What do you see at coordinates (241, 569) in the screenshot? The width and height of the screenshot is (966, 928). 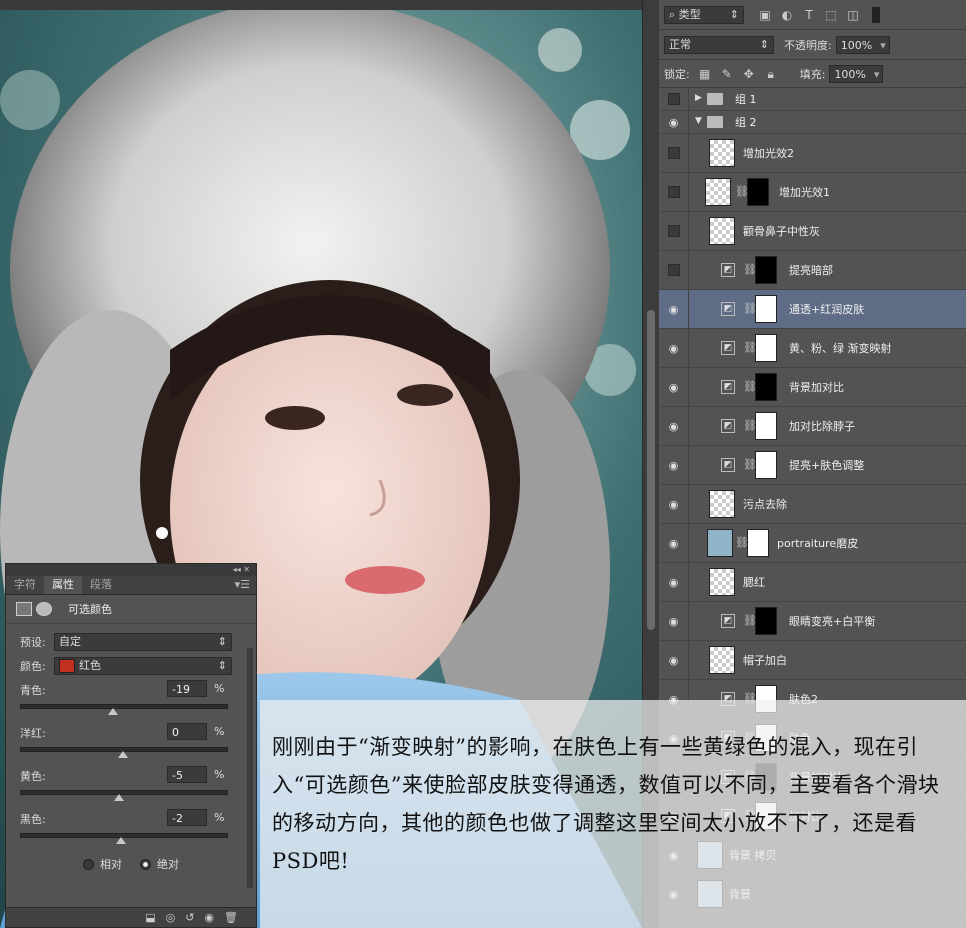 I see `collapse-icon: ◂◂ ✕` at bounding box center [241, 569].